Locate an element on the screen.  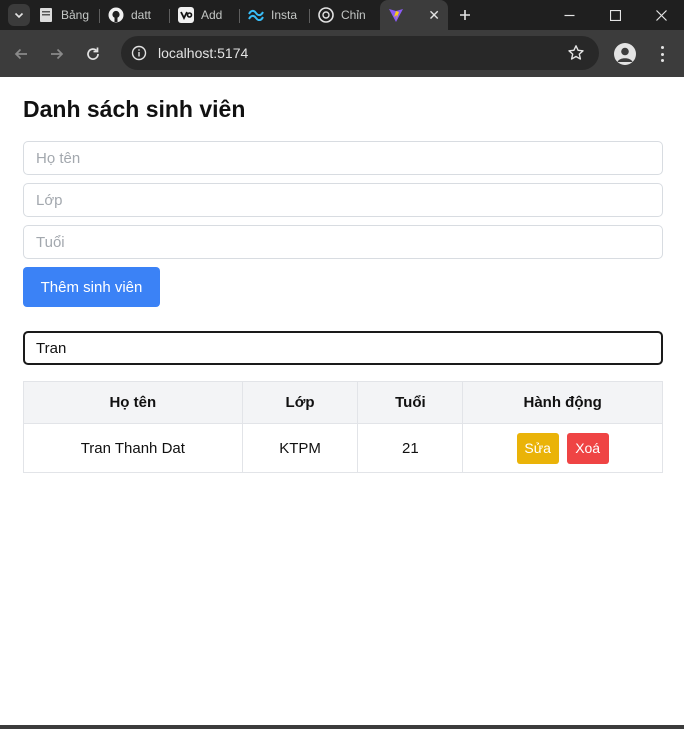
close-window-button is located at coordinates (661, 15).